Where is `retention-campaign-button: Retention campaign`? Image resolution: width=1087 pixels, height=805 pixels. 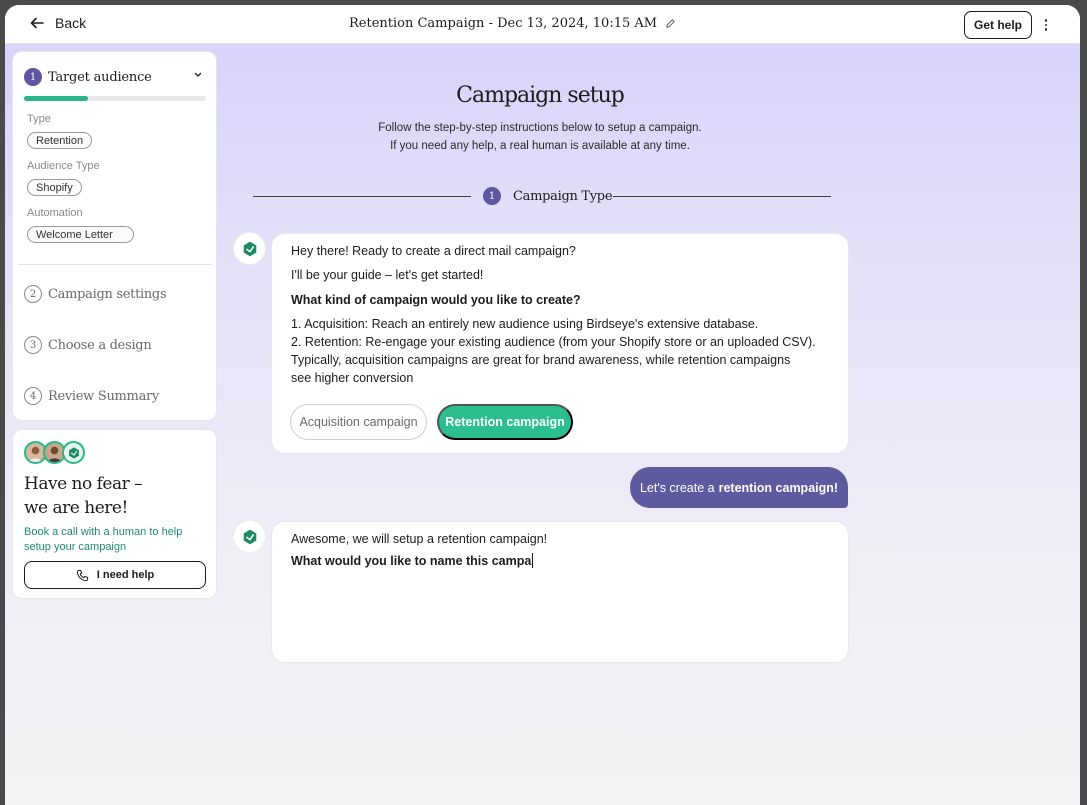
retention-campaign-button: Retention campaign is located at coordinates (505, 422).